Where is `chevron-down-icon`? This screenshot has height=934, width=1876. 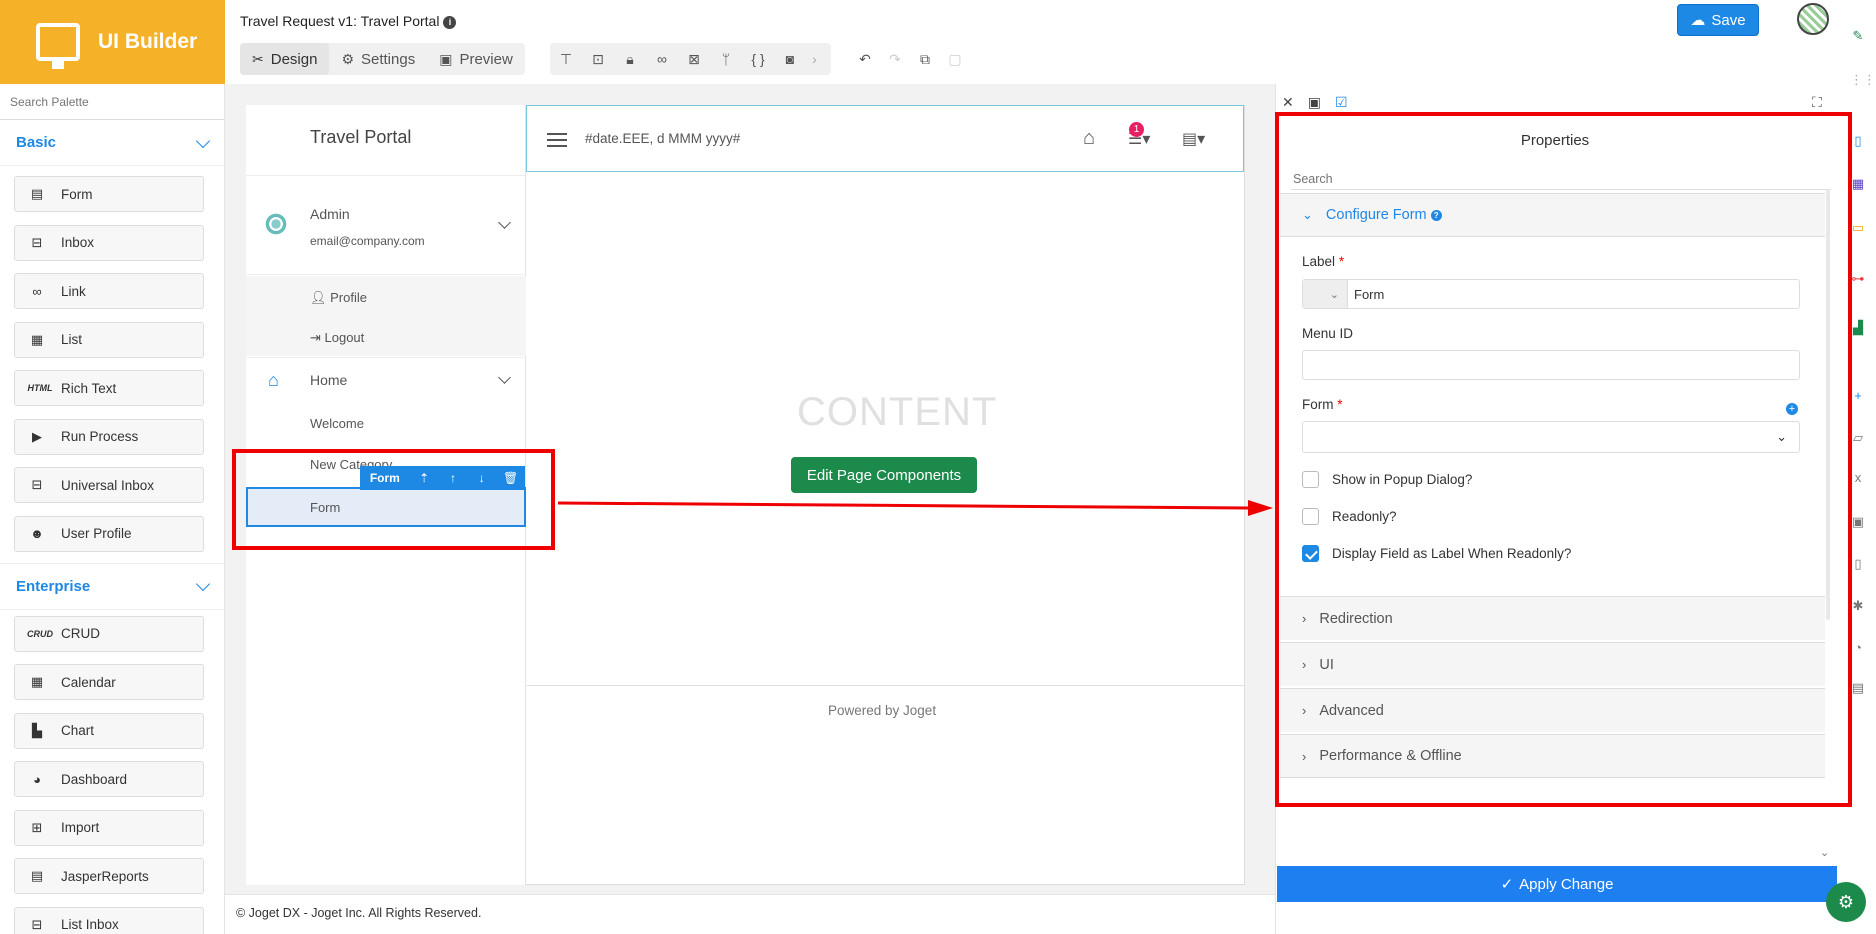 chevron-down-icon is located at coordinates (203, 140).